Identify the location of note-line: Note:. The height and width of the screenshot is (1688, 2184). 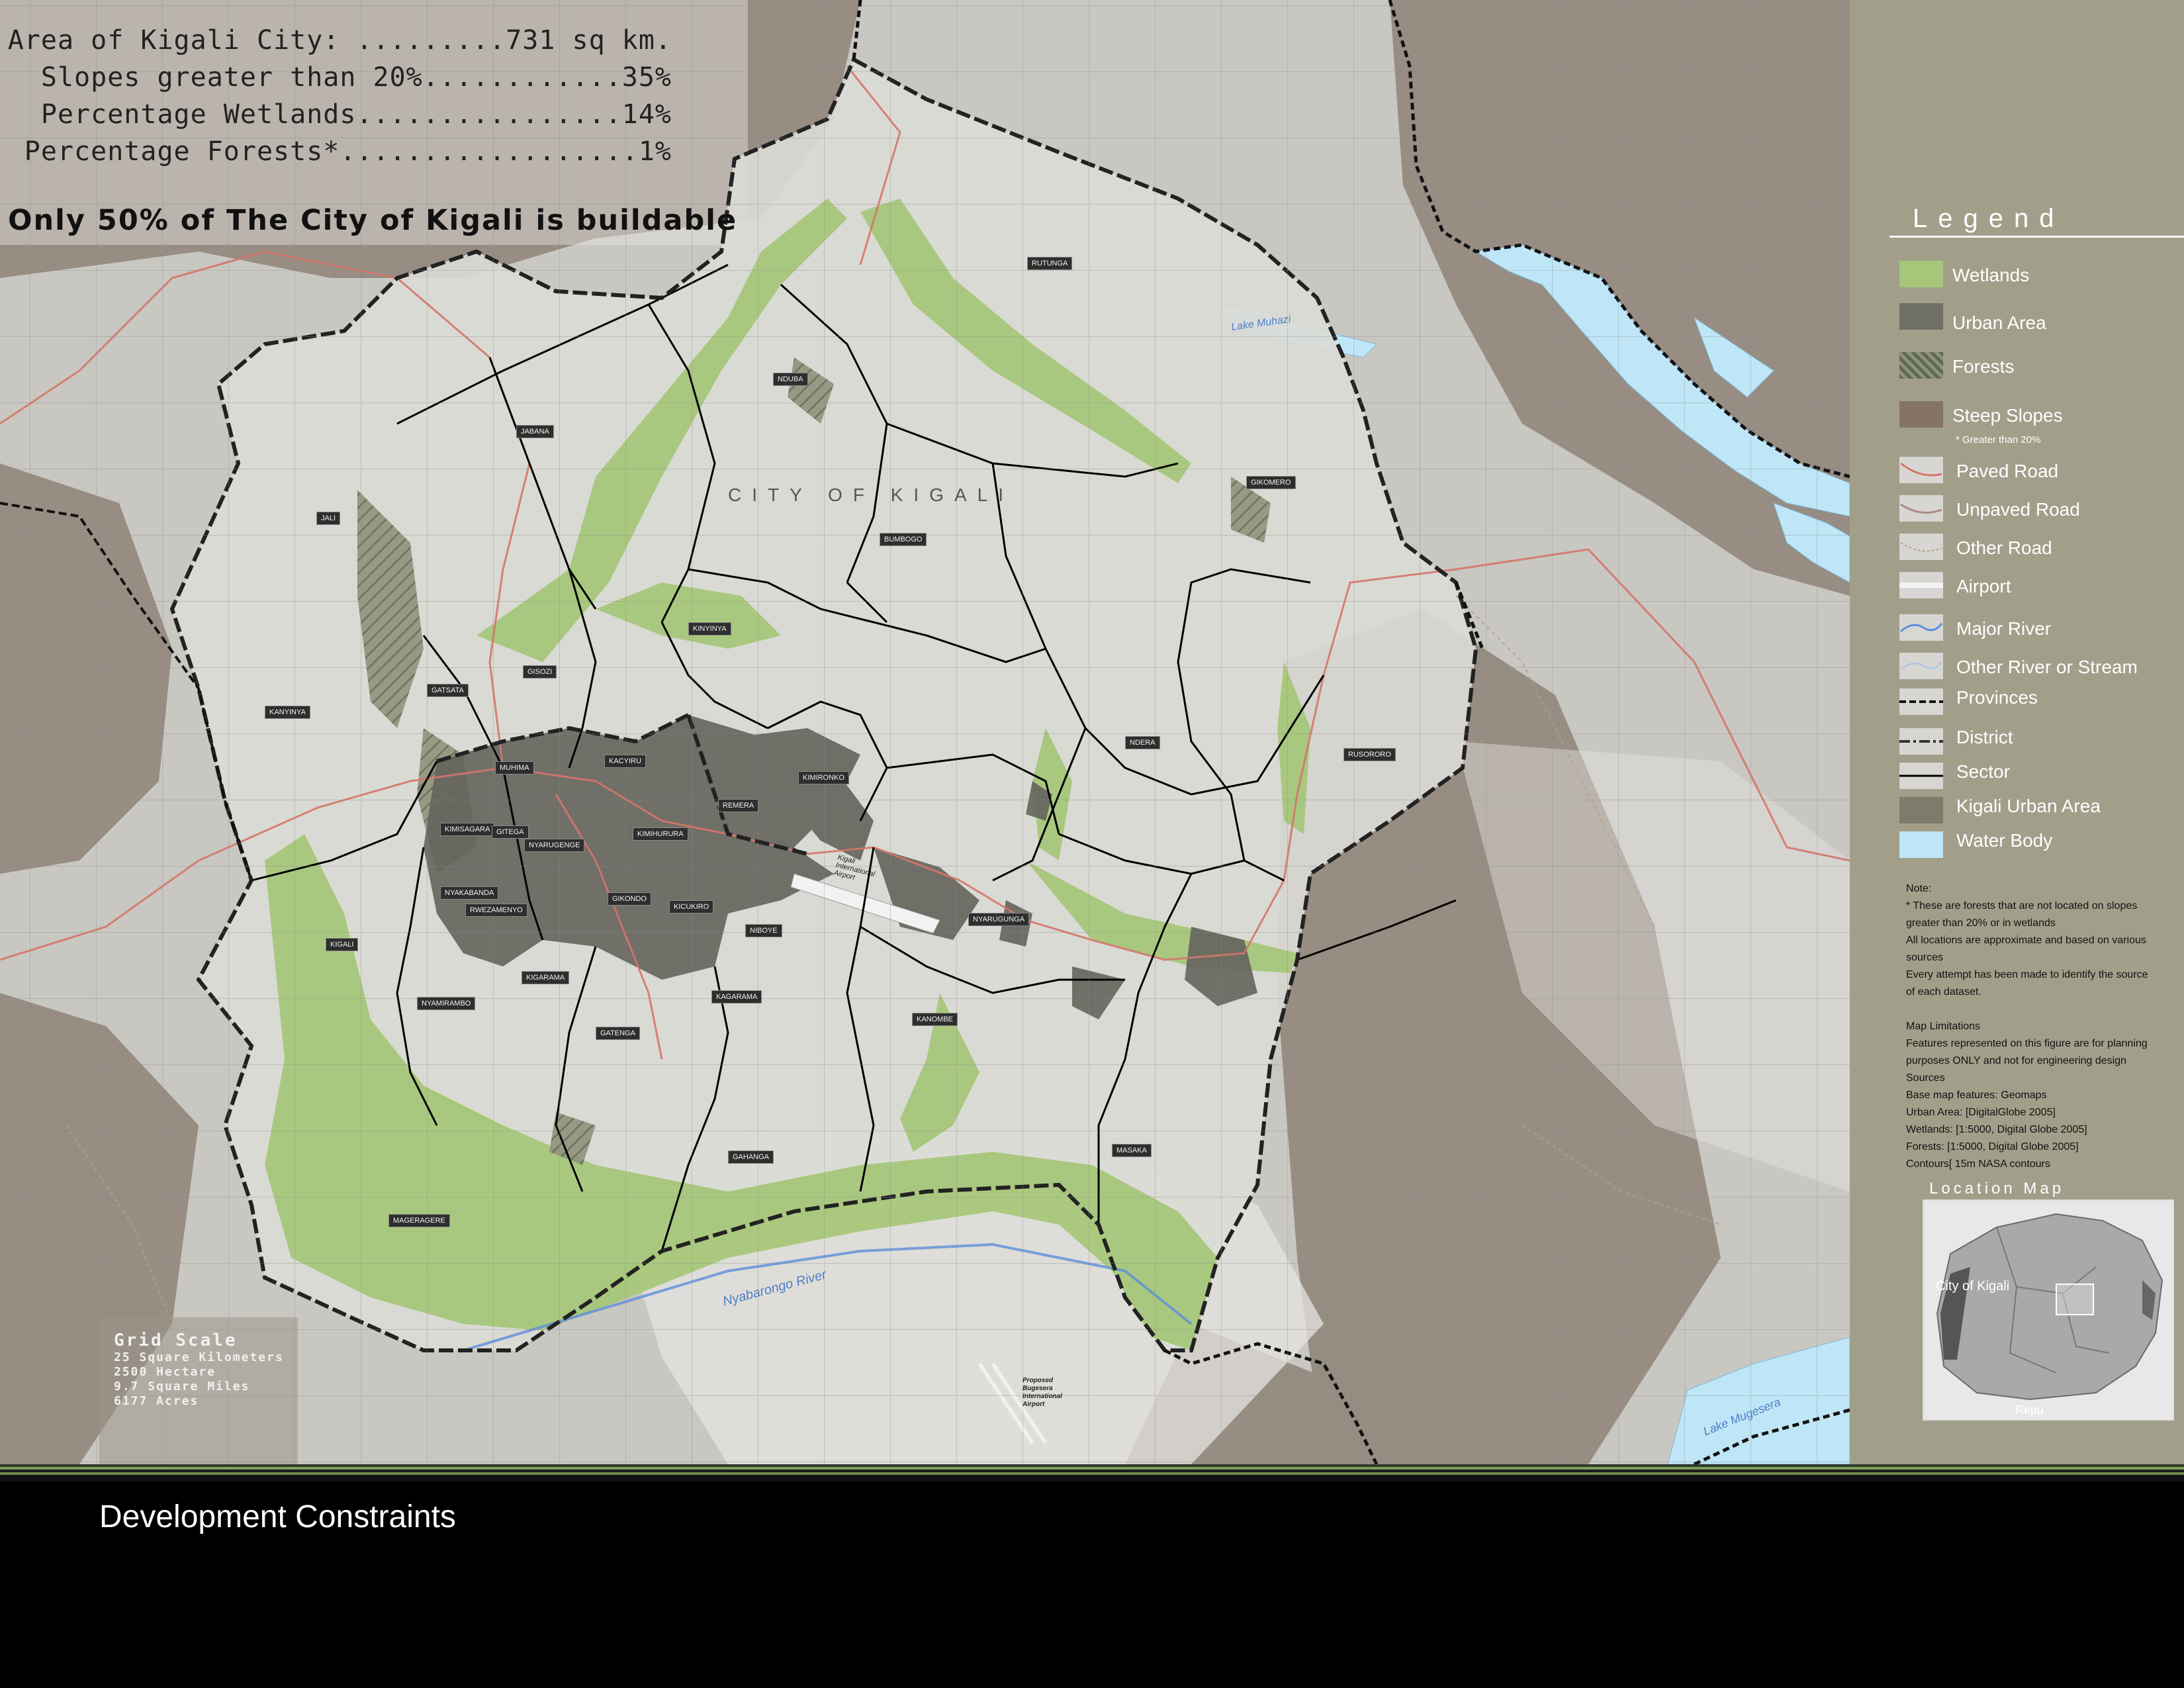
(1919, 888).